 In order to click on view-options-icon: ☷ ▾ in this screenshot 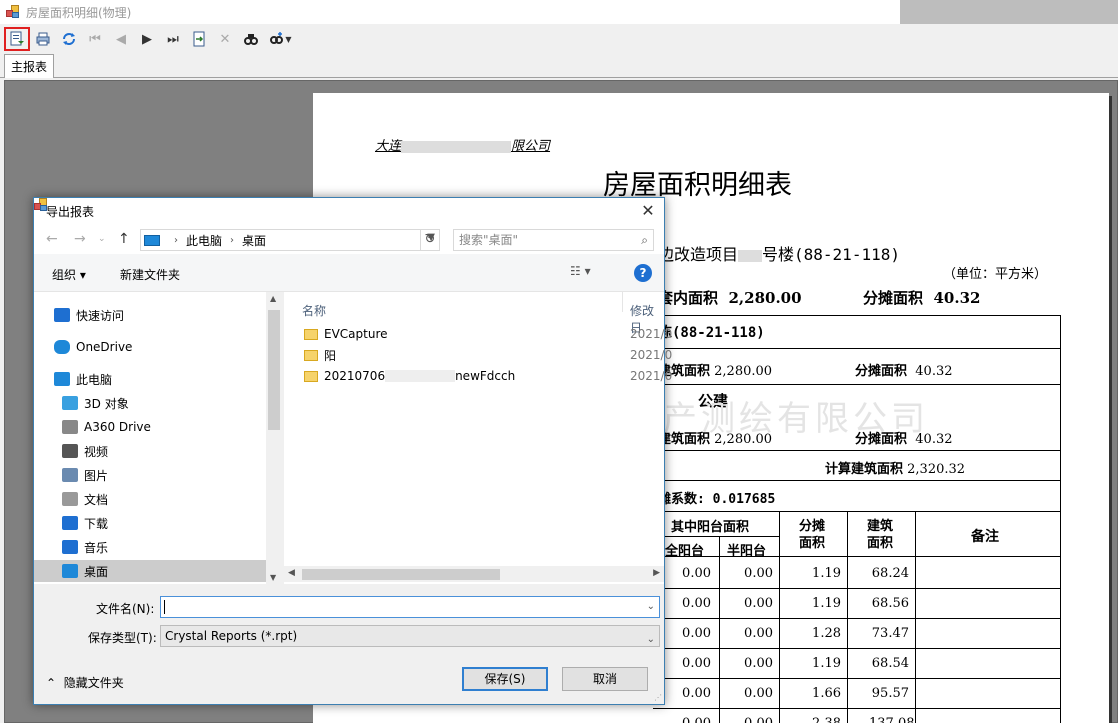, I will do `click(580, 271)`.